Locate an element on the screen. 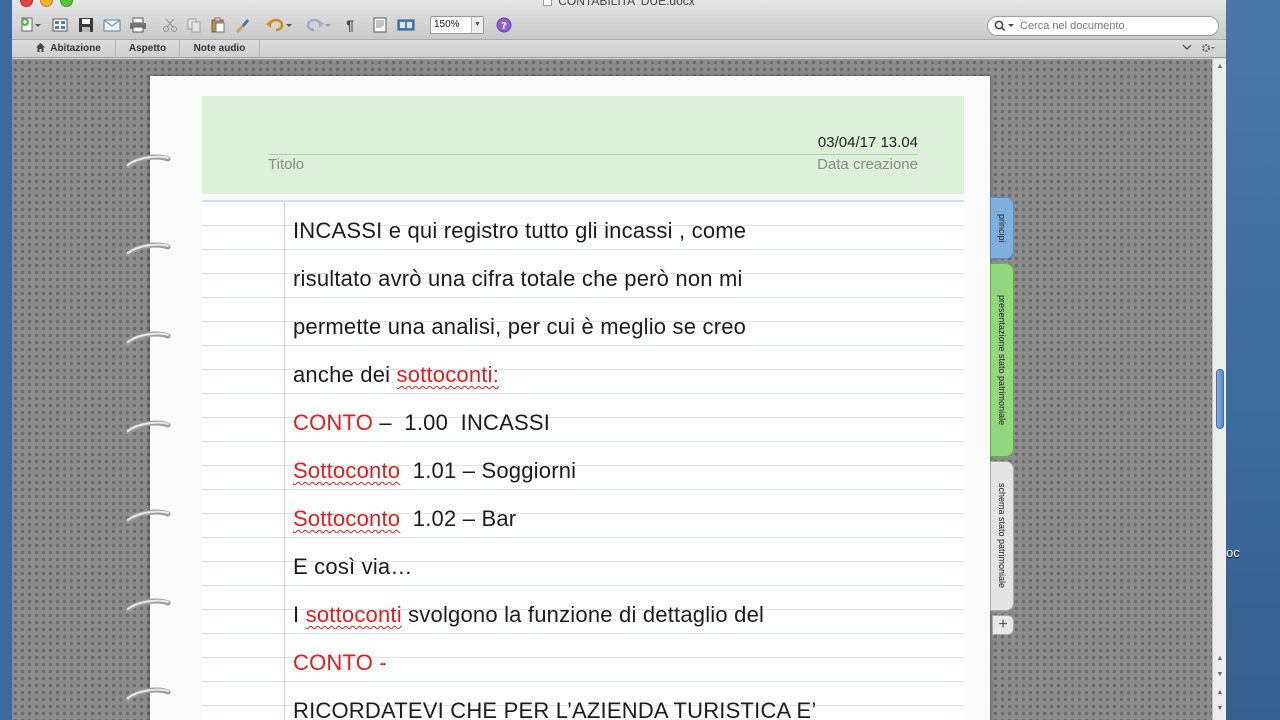  desktop-background-right is located at coordinates (1253, 360).